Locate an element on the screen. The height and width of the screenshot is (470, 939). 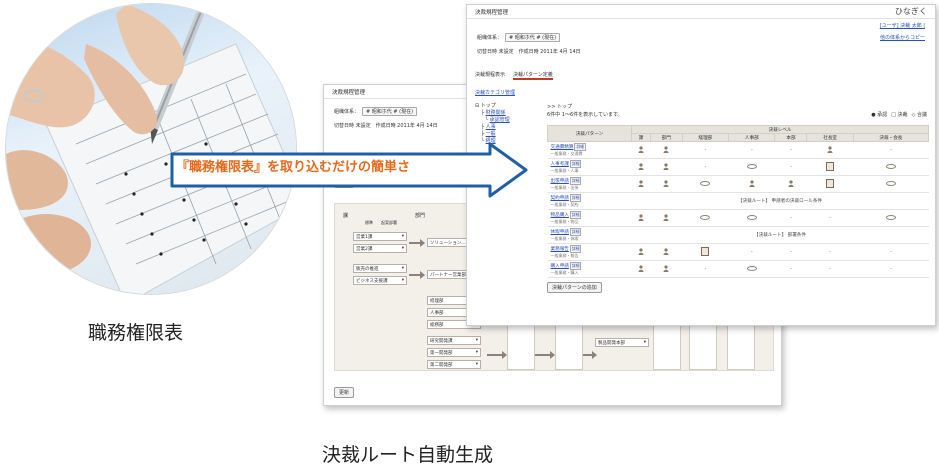
route-box: 販売の推進 ▾ is located at coordinates (380, 268).